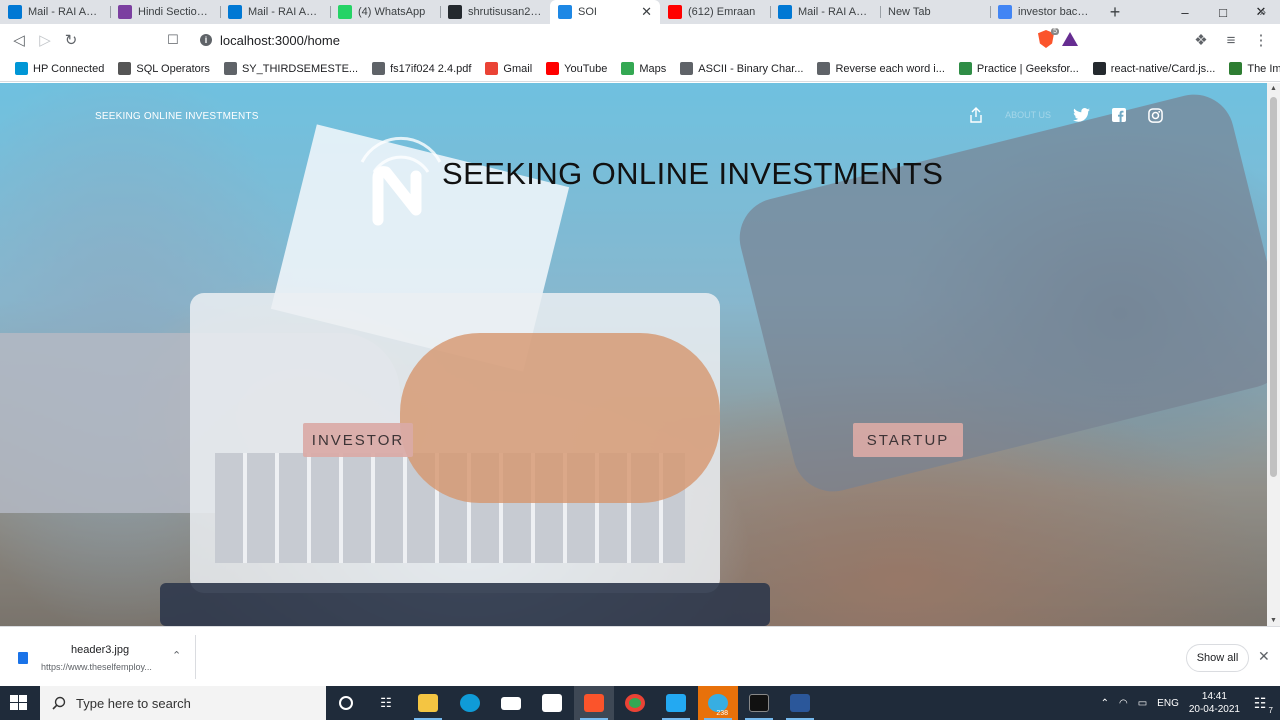  Describe the element at coordinates (19, 703) in the screenshot. I see `windows-start-icon` at that location.